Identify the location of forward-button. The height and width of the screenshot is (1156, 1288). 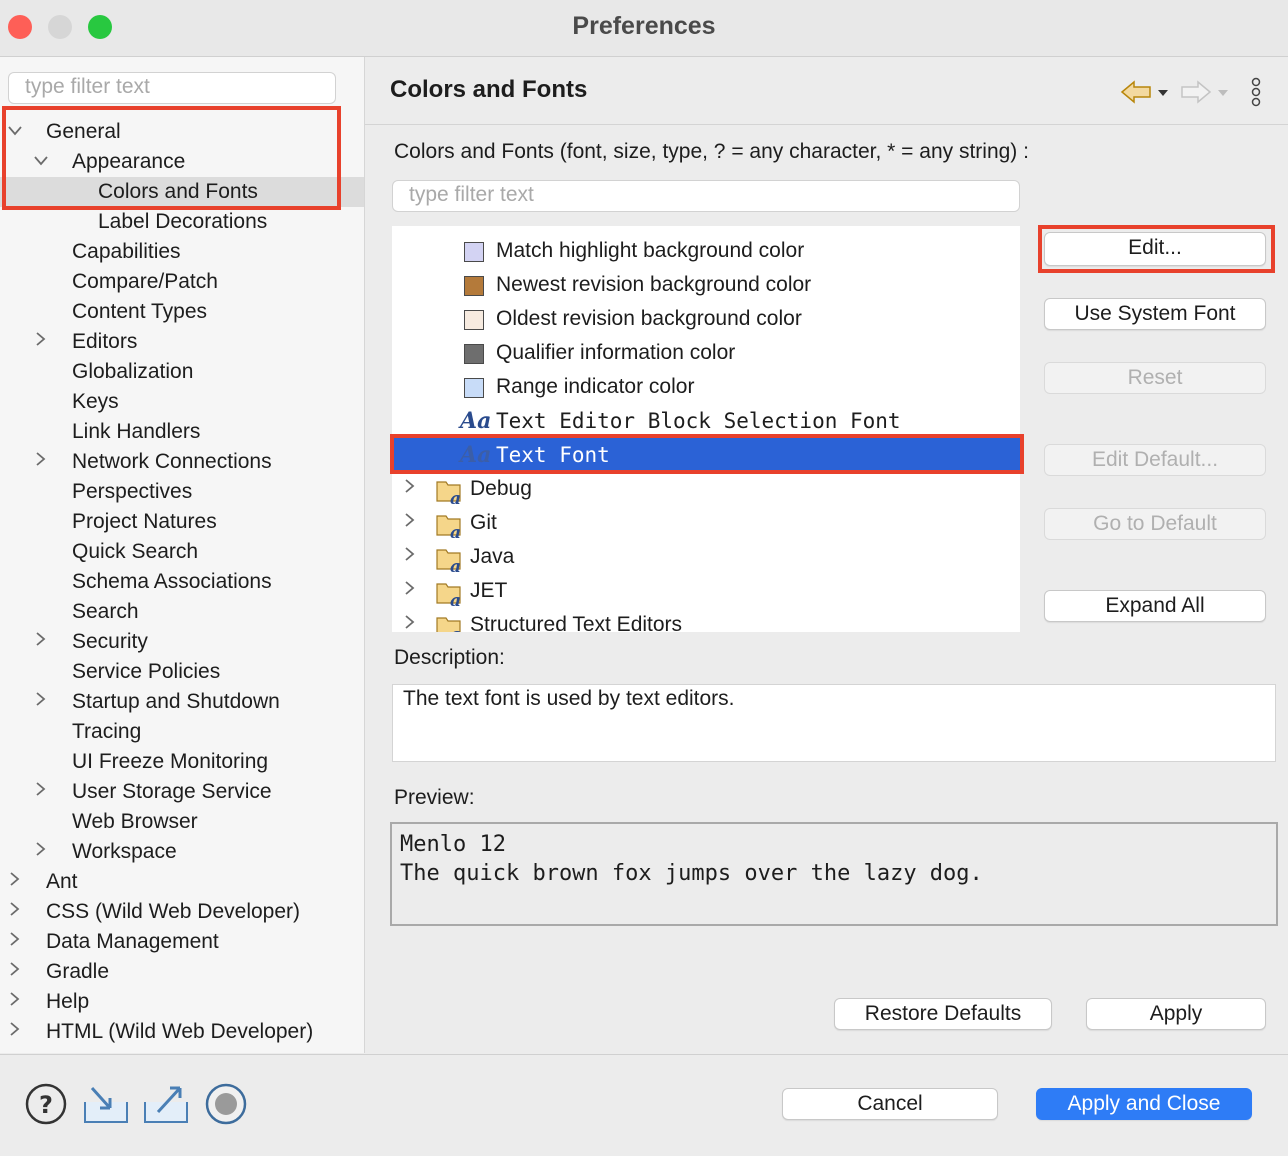
(1205, 95).